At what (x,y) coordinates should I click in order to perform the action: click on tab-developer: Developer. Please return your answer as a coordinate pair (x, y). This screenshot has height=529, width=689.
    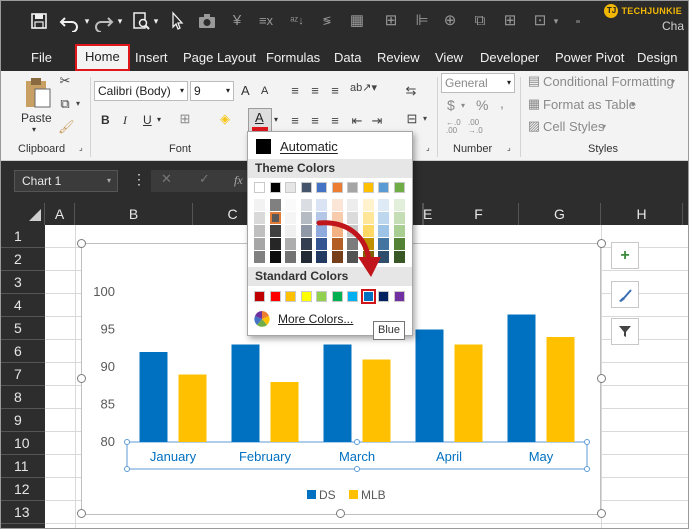
    Looking at the image, I should click on (509, 58).